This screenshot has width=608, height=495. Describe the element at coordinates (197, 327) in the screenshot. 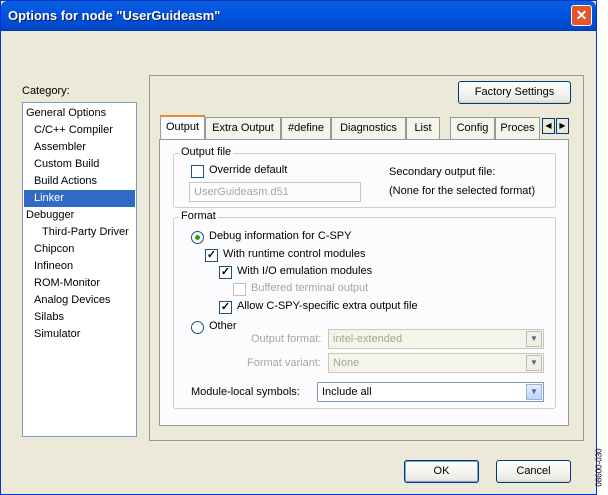

I see `other-format-radio` at that location.